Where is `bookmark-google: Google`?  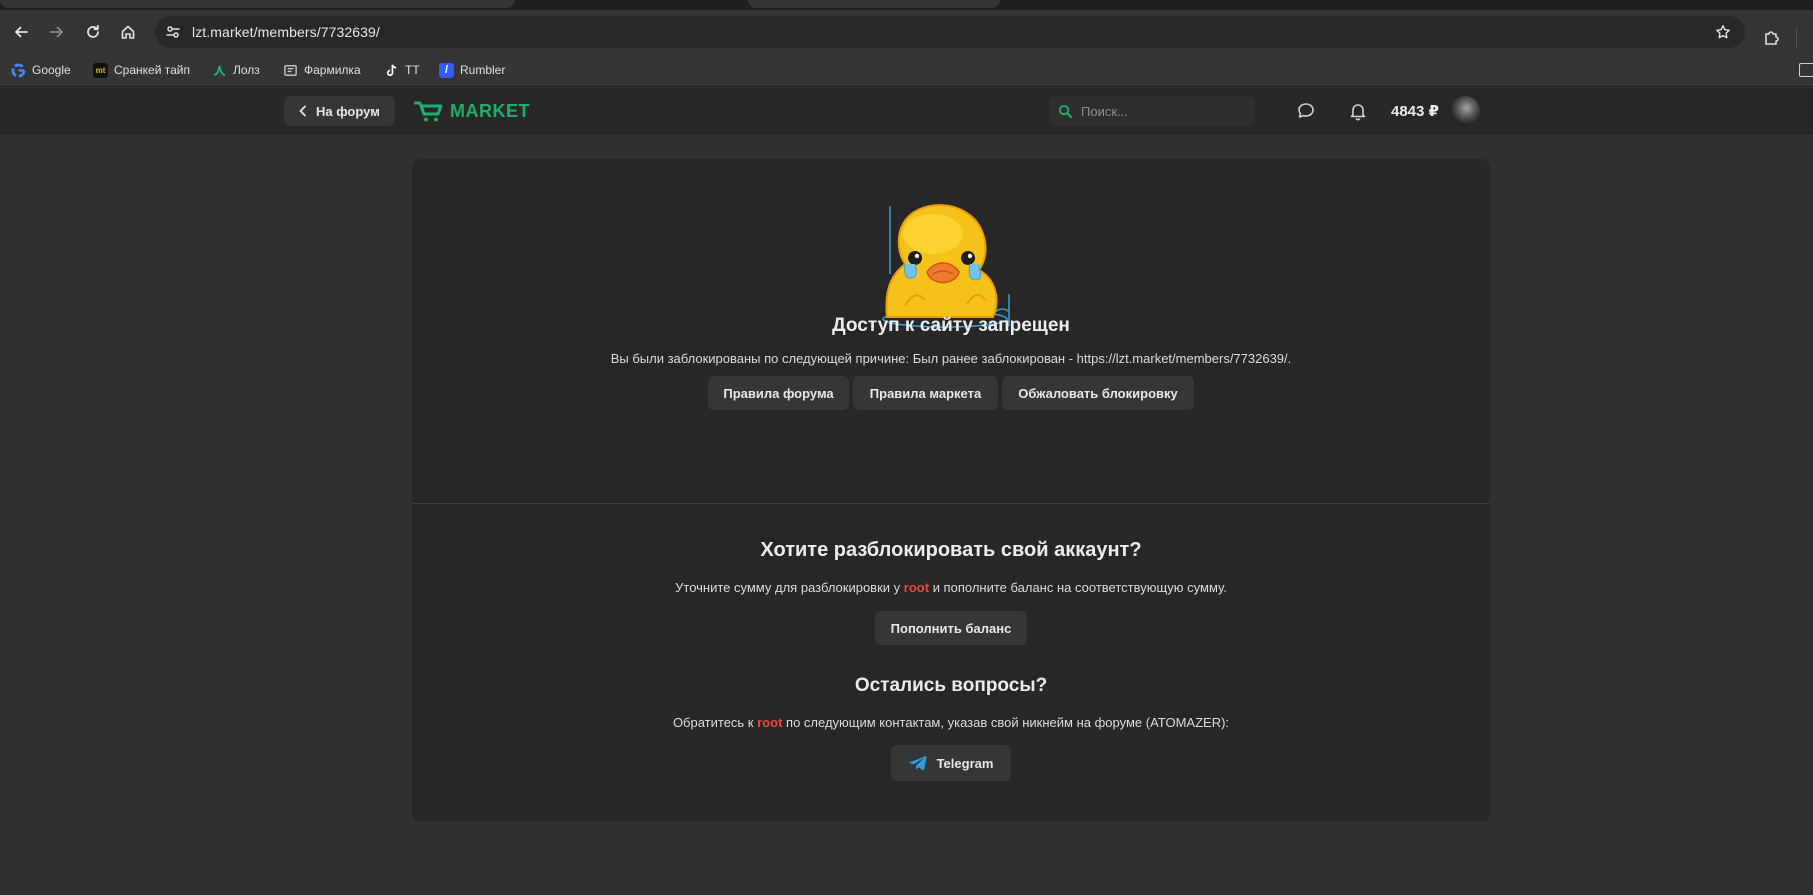
bookmark-google: Google is located at coordinates (41, 70).